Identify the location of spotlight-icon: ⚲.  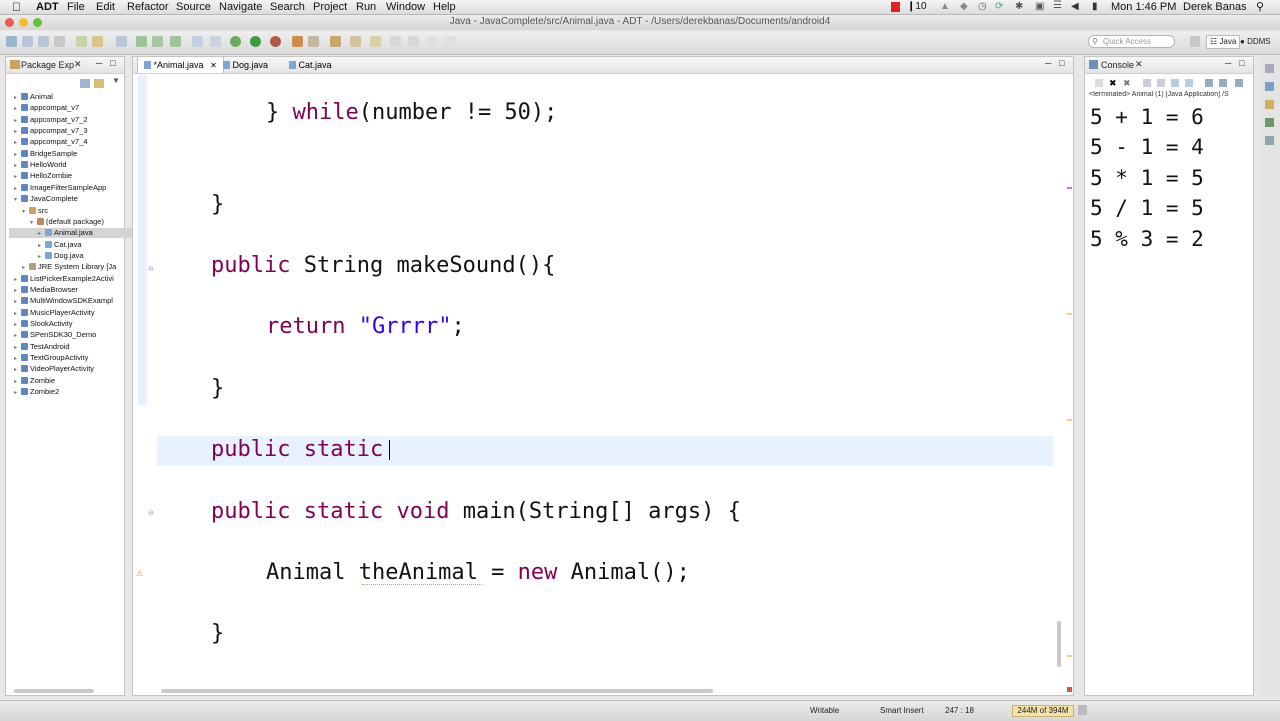
(1260, 6).